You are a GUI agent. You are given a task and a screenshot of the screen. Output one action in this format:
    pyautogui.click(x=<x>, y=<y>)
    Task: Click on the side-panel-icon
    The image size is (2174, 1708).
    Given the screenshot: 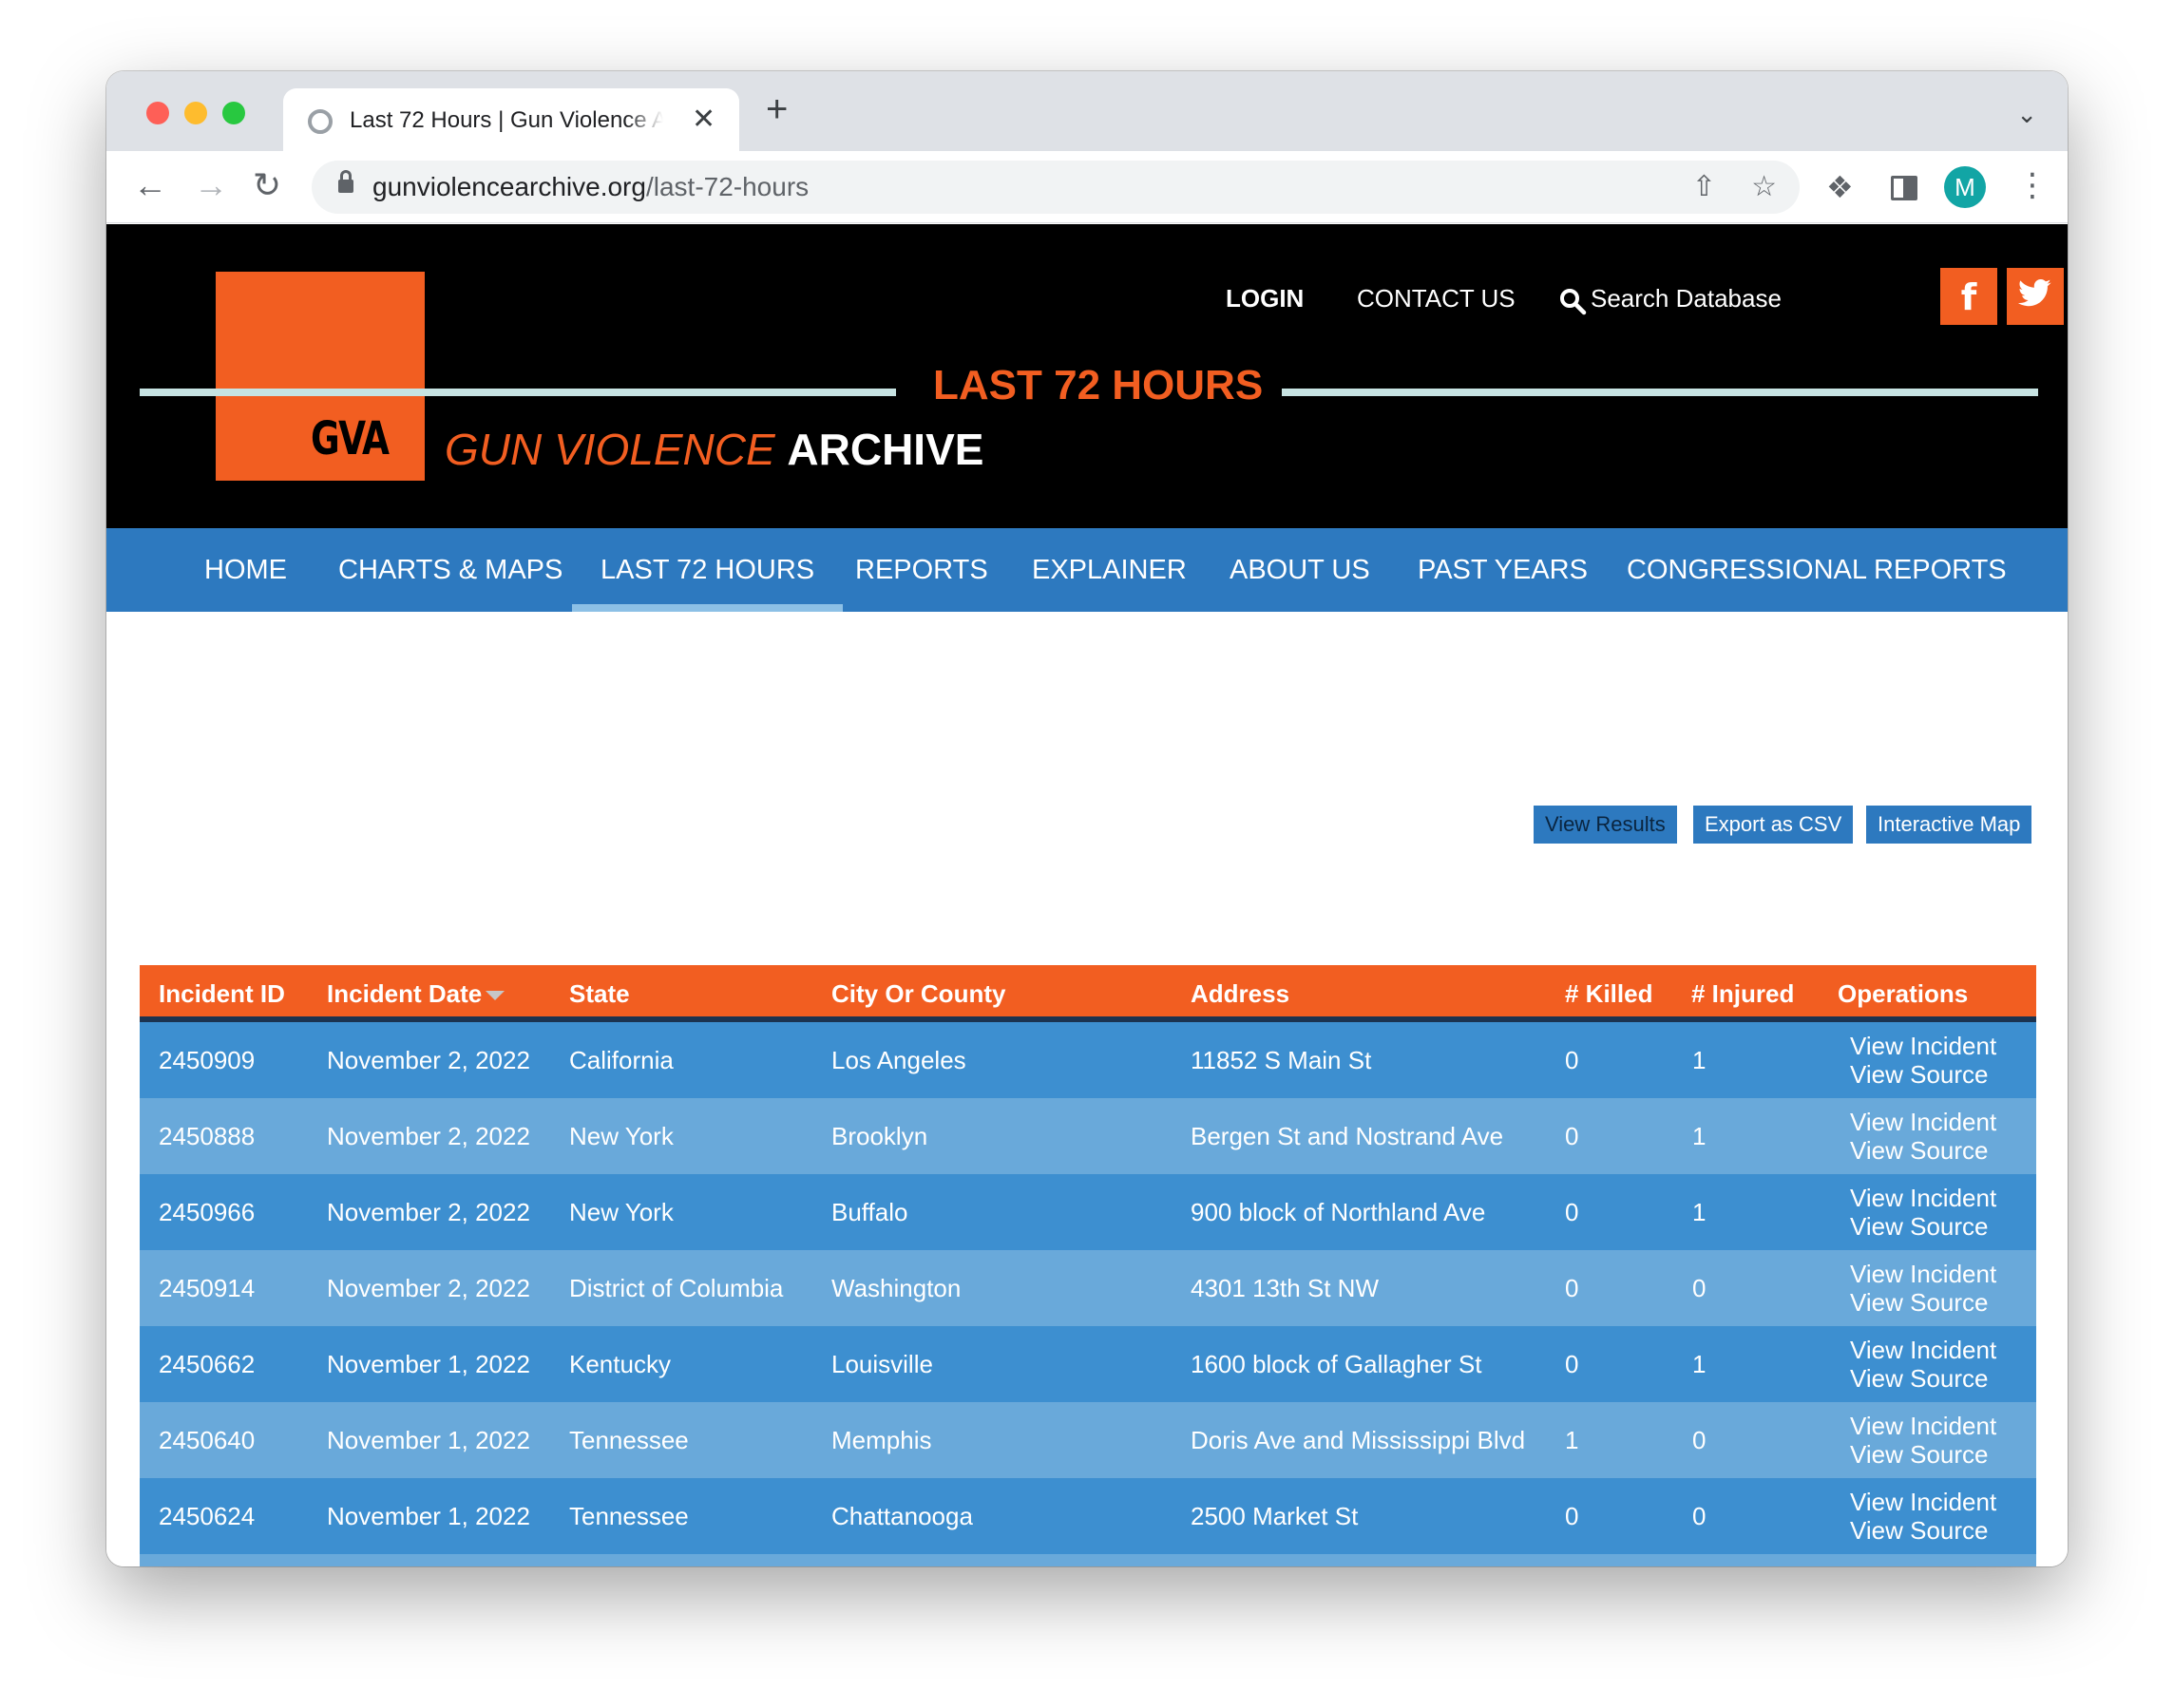 What is the action you would take?
    pyautogui.click(x=1904, y=188)
    